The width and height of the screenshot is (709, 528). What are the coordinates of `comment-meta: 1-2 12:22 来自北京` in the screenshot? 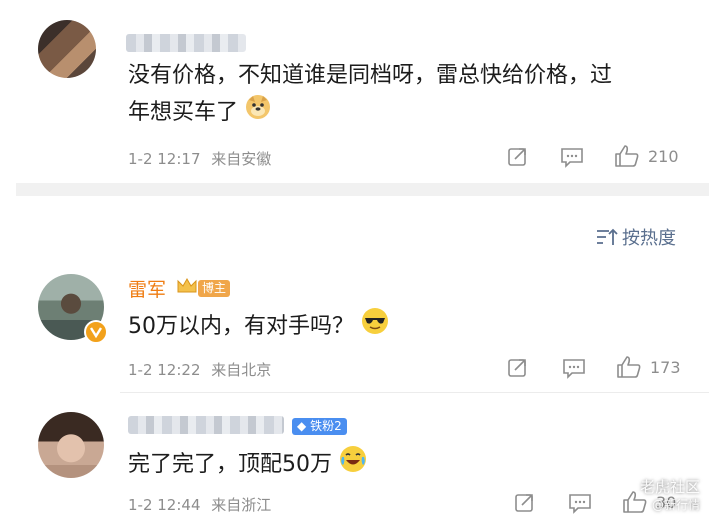 It's located at (199, 369).